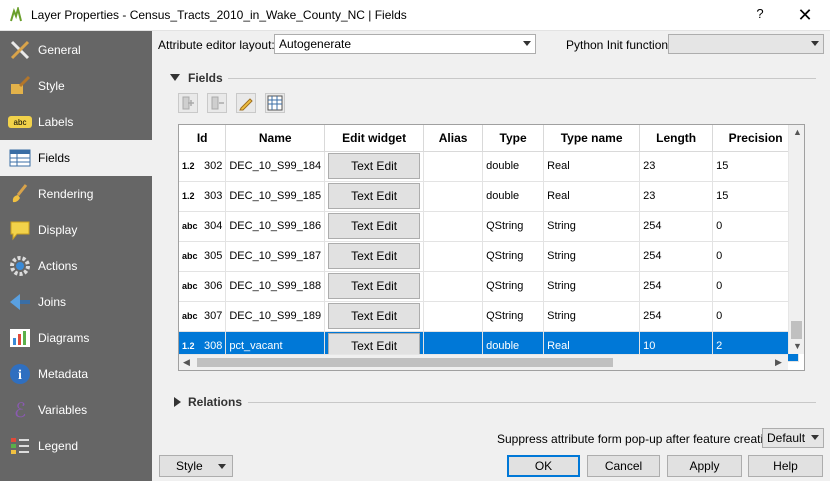 The height and width of the screenshot is (481, 830). I want to click on scroll-up-icon: ▲, so click(797, 132).